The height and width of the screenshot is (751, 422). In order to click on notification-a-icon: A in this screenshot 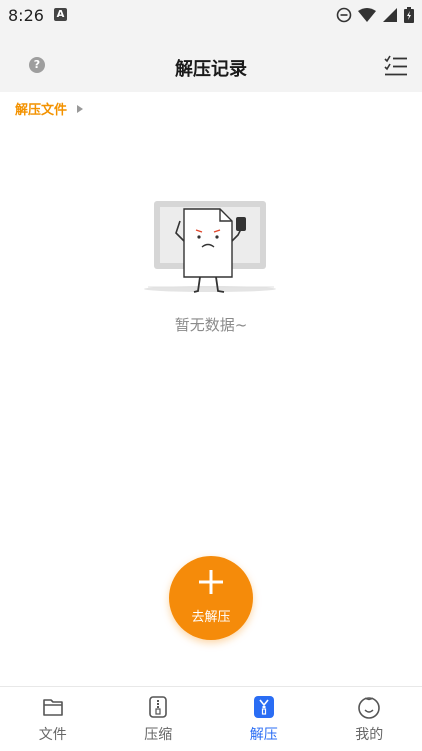, I will do `click(60, 14)`.